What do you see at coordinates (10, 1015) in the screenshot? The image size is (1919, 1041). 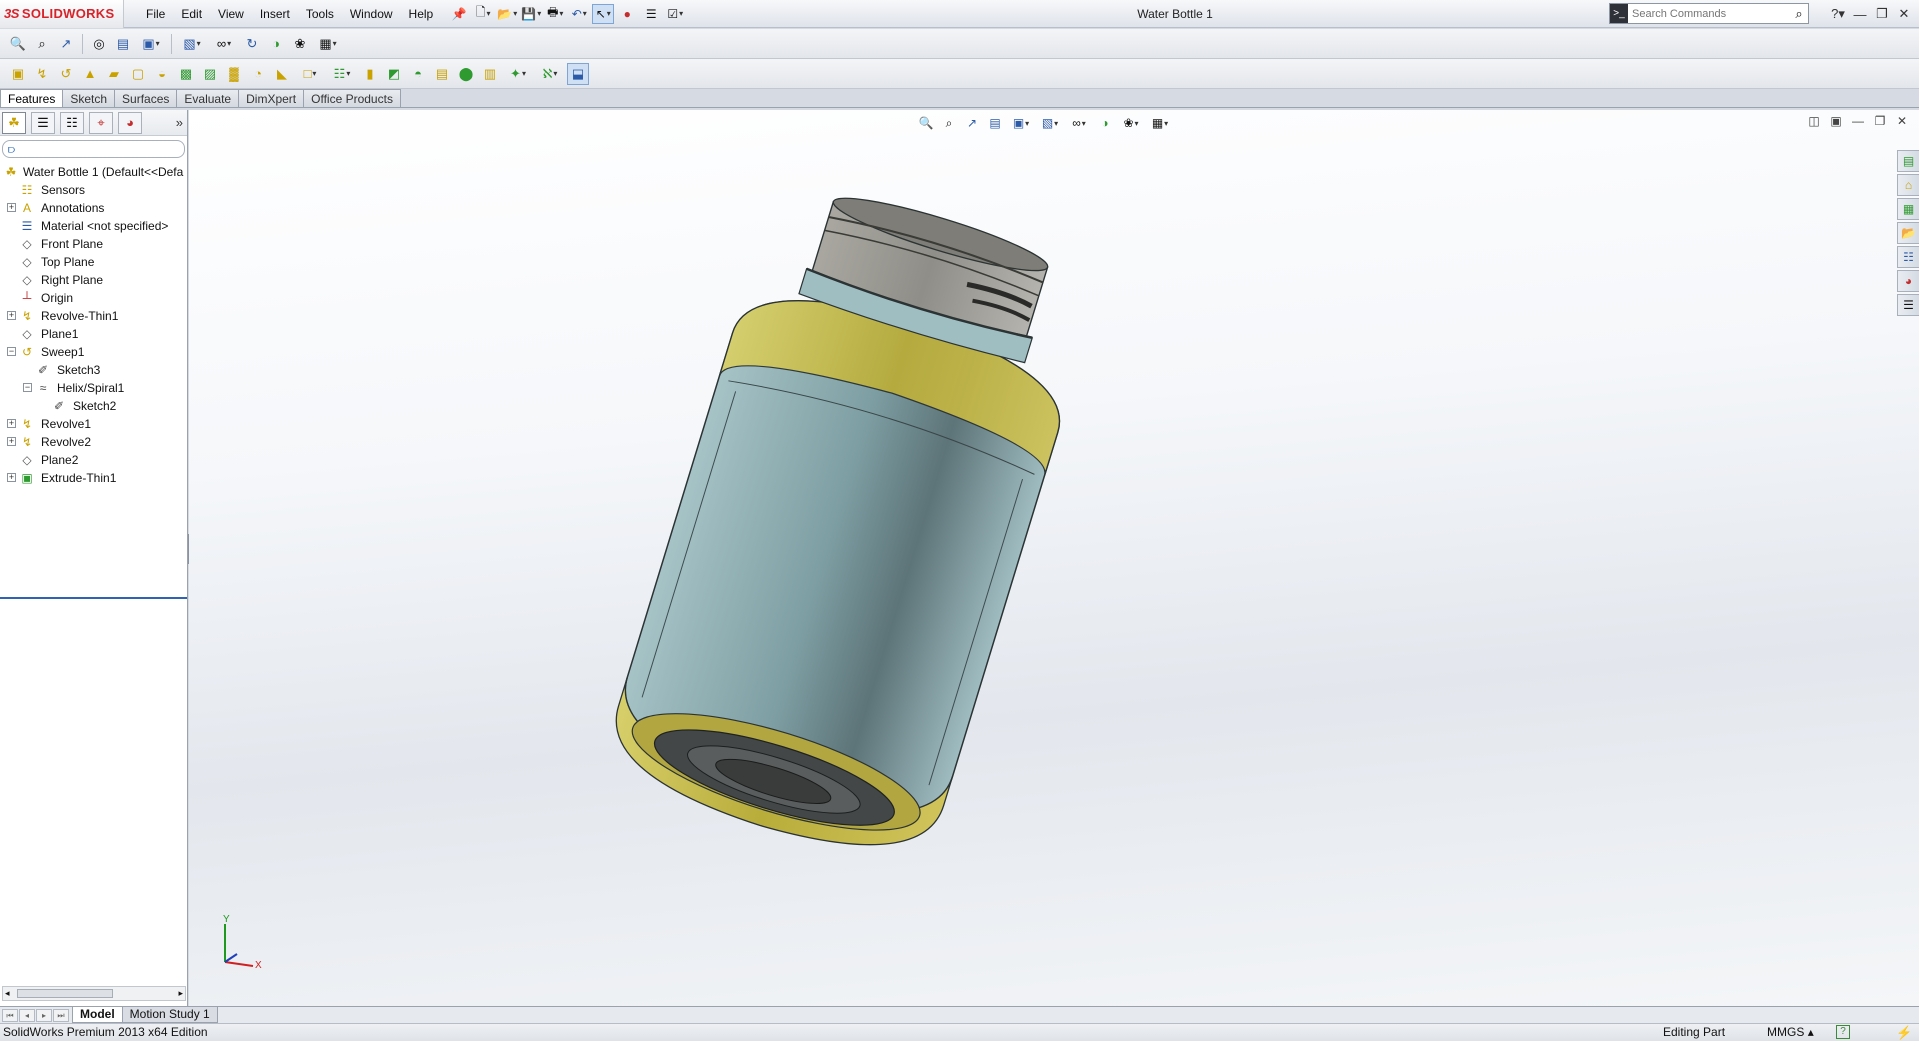 I see `first-tab-icon: ⏮` at bounding box center [10, 1015].